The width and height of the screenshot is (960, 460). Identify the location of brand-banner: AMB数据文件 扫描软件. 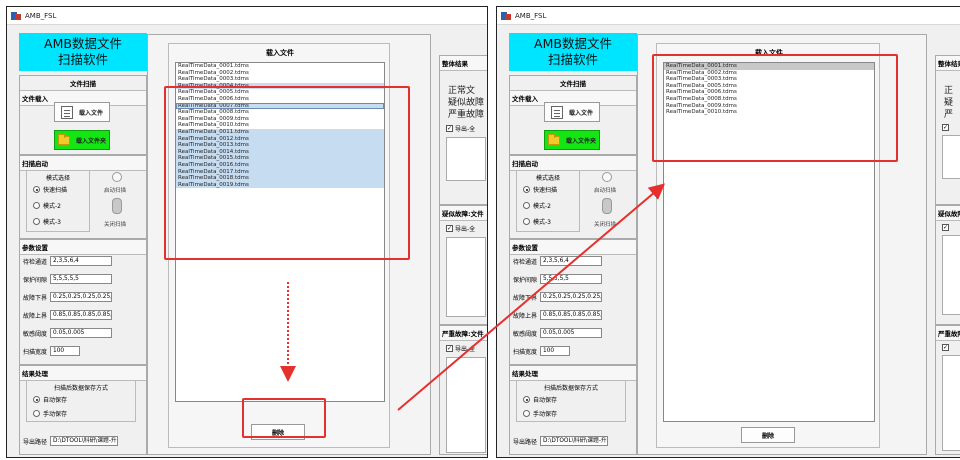
(83, 52).